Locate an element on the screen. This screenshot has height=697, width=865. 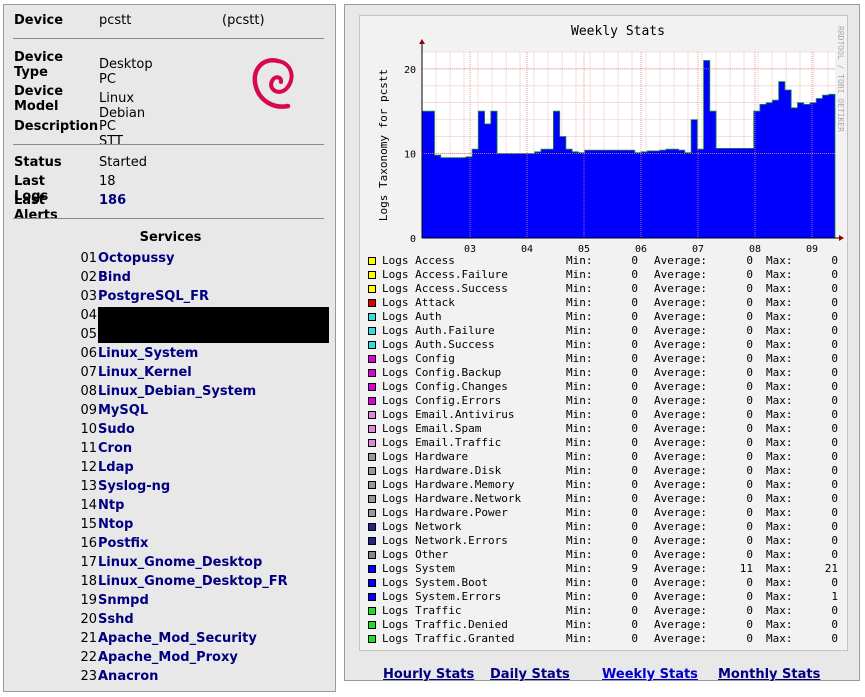
service-link: Linux_Gnome_Desktop_FR is located at coordinates (193, 581).